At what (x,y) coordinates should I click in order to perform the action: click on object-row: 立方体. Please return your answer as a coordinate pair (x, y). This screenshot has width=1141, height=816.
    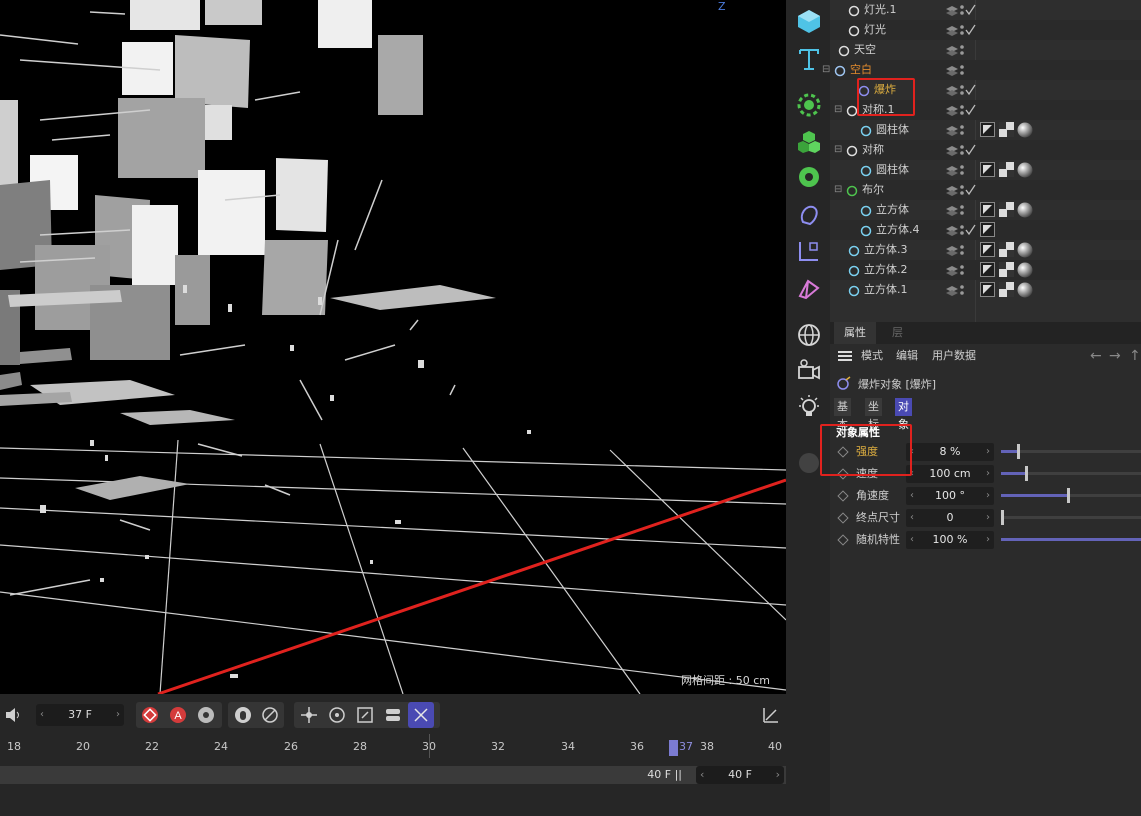
    Looking at the image, I should click on (985, 210).